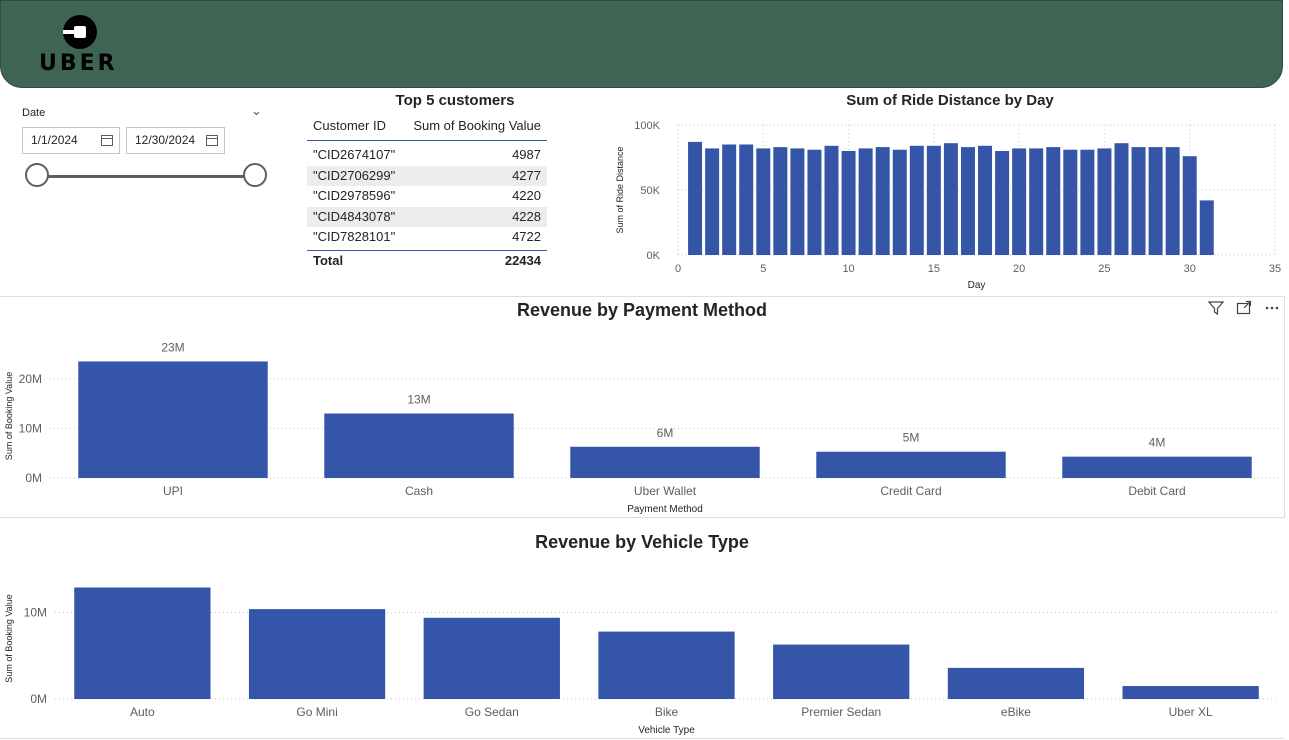 This screenshot has width=1289, height=740. What do you see at coordinates (165, 140) in the screenshot?
I see `end-date-value: 12/30/2024` at bounding box center [165, 140].